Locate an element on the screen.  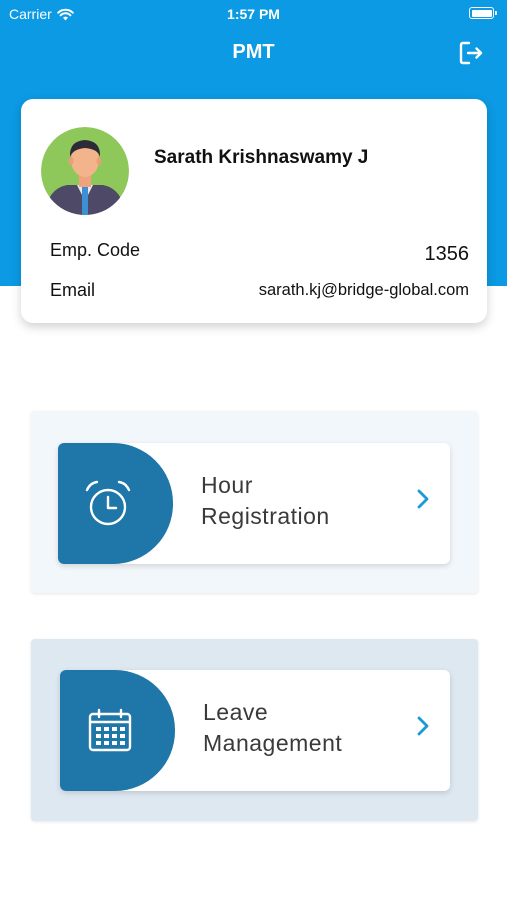
menu-label-line: Registration is located at coordinates (265, 516).